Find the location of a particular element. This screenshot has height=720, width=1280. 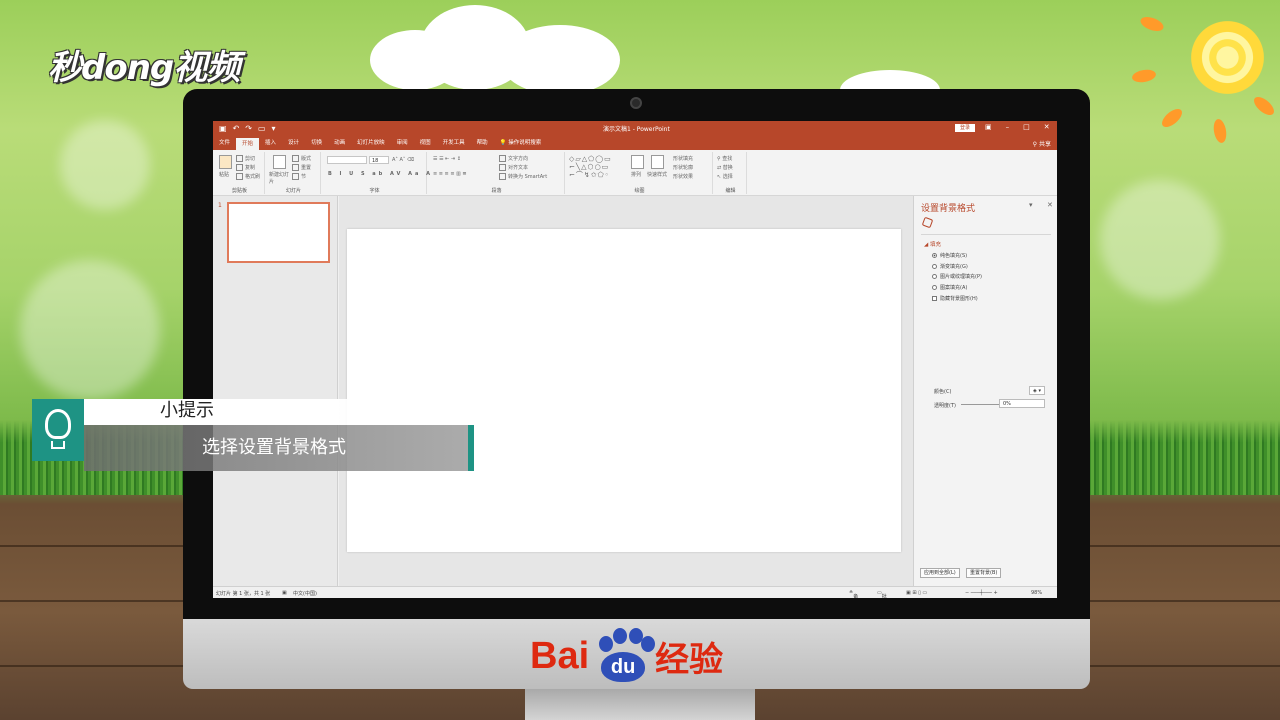

smartart-button: 转换为 SmartArt is located at coordinates (523, 176).